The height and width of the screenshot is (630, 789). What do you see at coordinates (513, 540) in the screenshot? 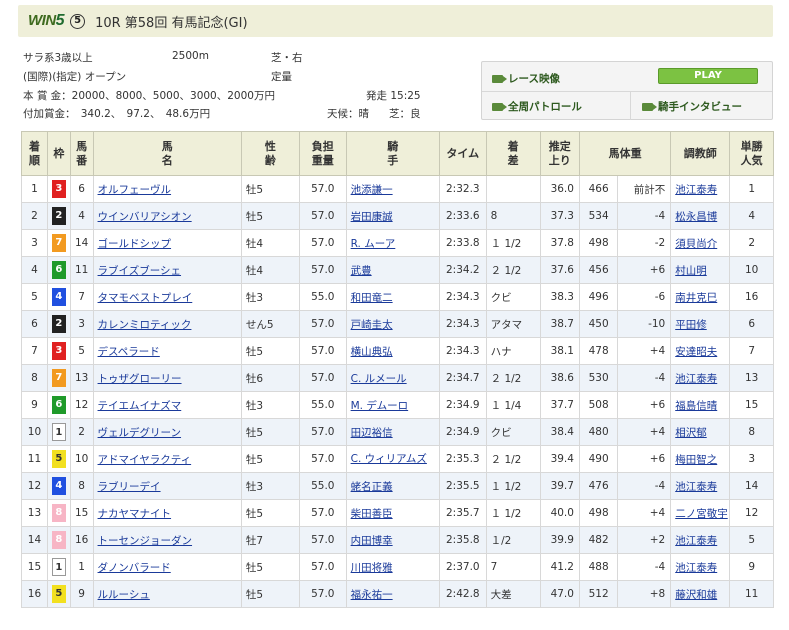
I see `margin-cell: １/2` at bounding box center [513, 540].